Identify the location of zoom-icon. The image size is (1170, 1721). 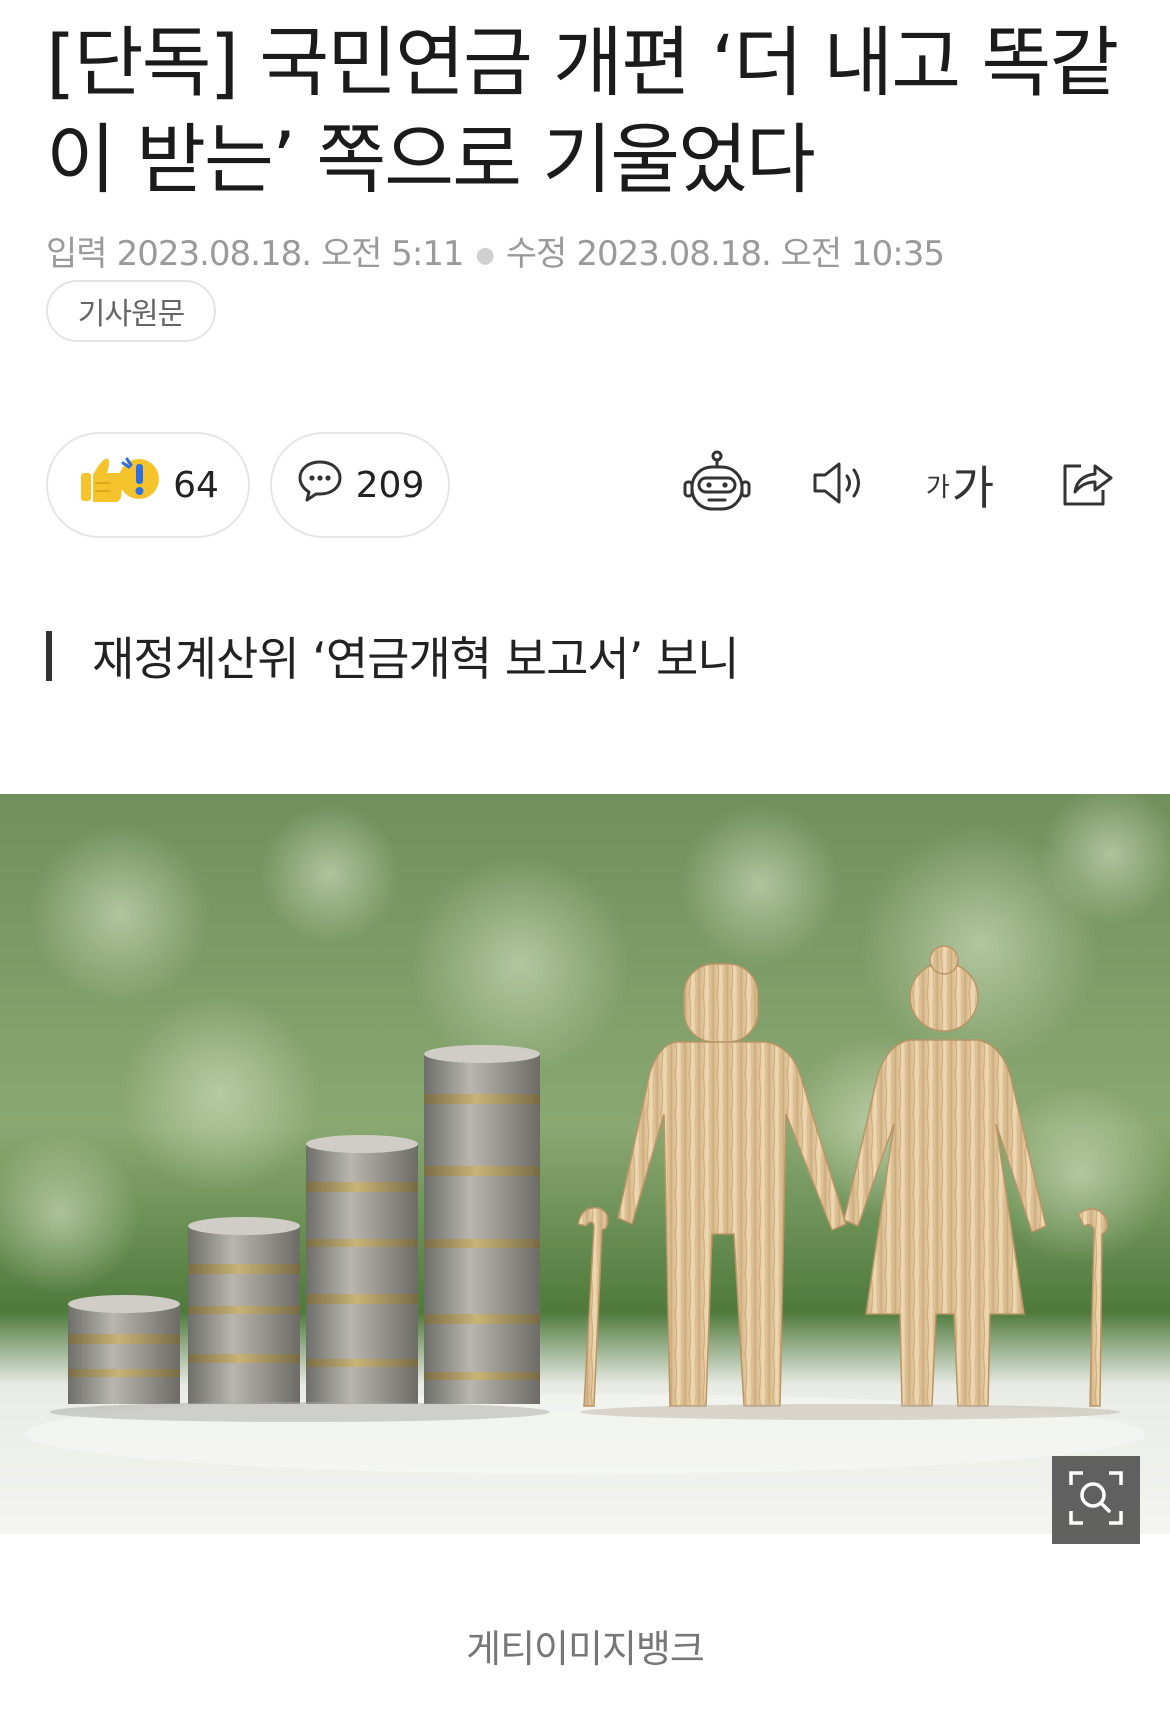
(1096, 1500).